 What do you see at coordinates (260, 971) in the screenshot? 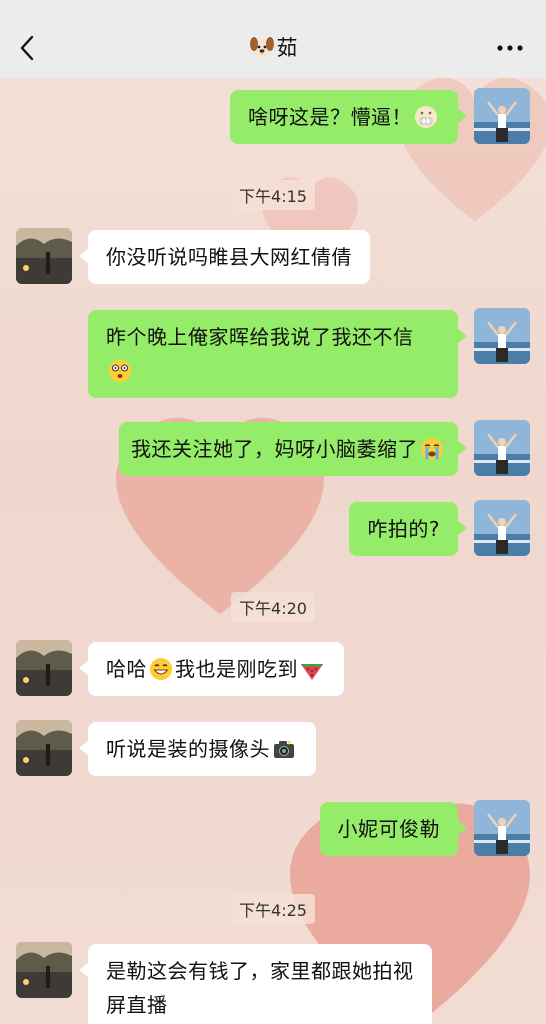
I see `message-text: 是勒这会有钱了，家里都跟她拍视` at bounding box center [260, 971].